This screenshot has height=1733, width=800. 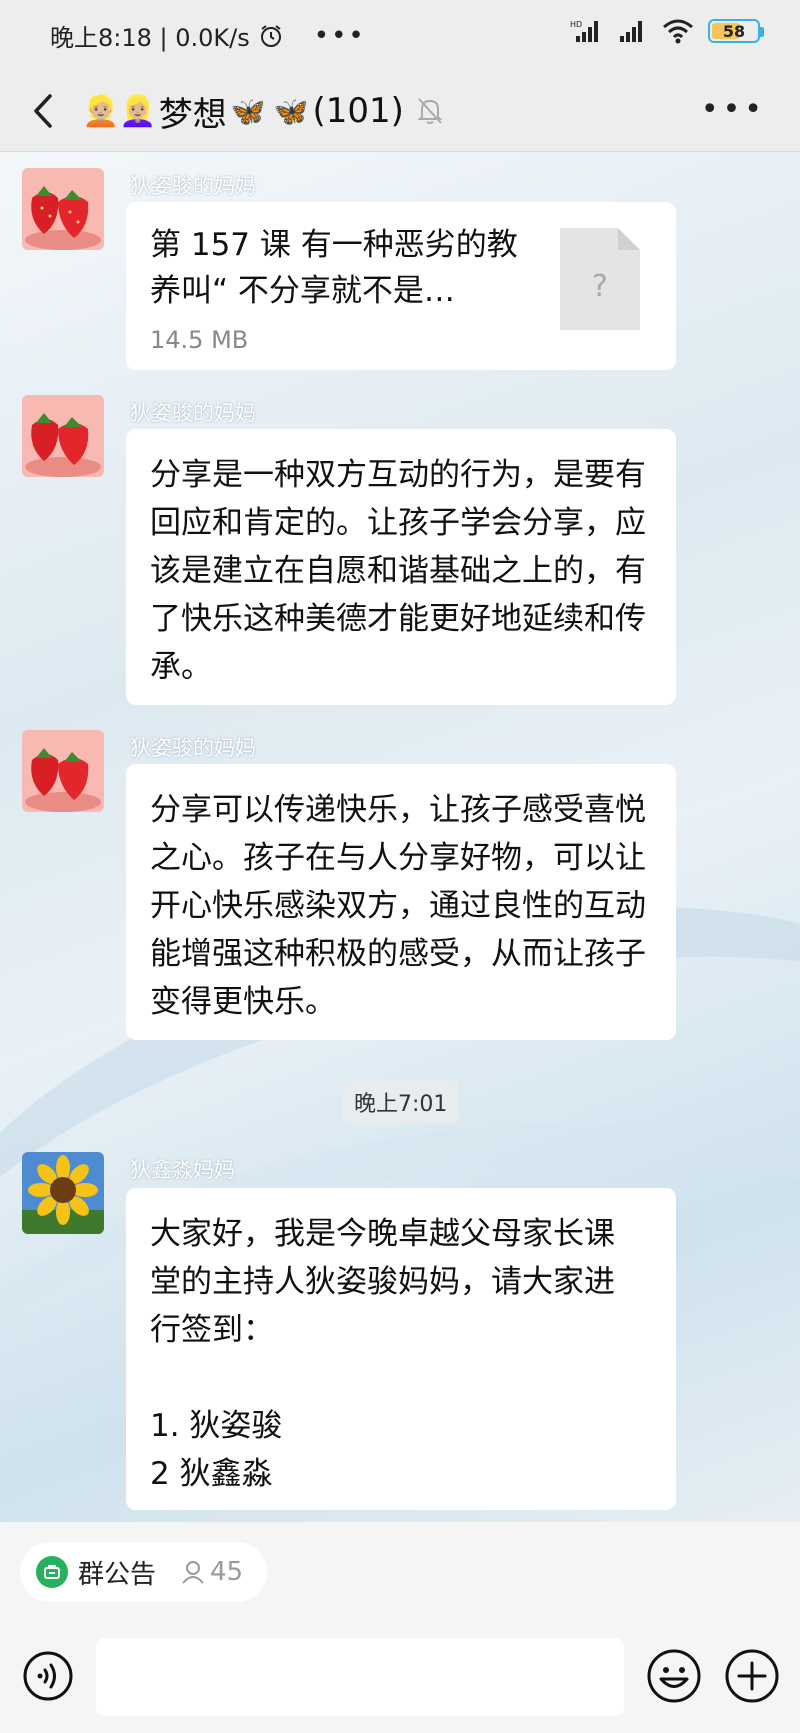 I want to click on chat-title: 👱🏼👱🏼‍♀️ 梦想 🦋 🦋 (101), so click(x=263, y=111).